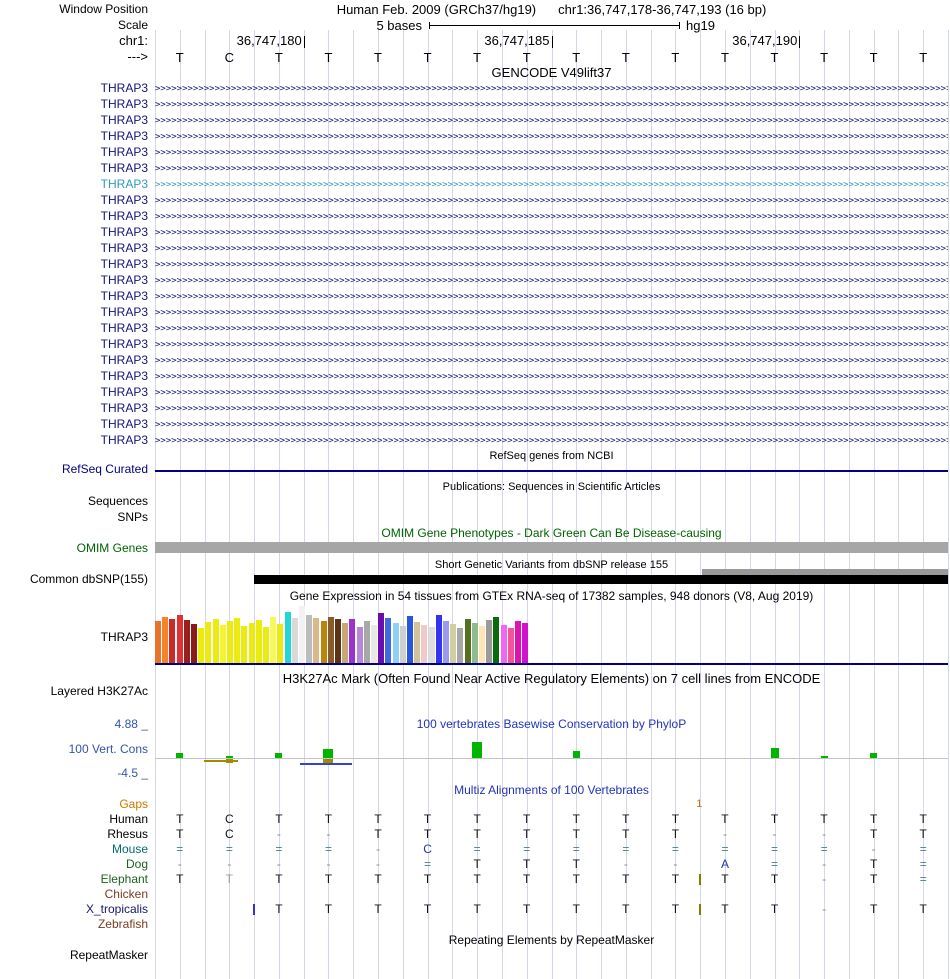 The width and height of the screenshot is (950, 979). I want to click on h3k27ac-label: Layered H3K27Ac, so click(74, 691).